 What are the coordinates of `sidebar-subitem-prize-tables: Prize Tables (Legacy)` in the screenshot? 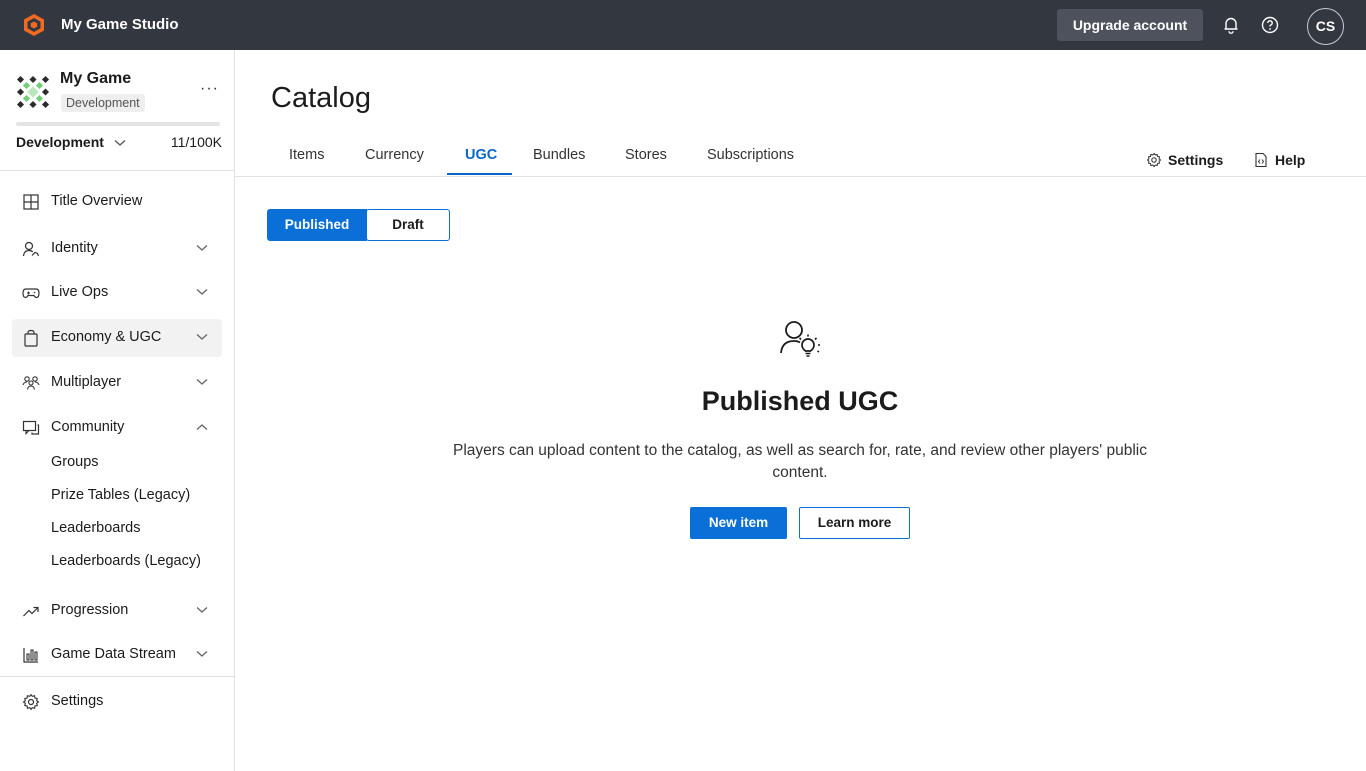 It's located at (120, 495).